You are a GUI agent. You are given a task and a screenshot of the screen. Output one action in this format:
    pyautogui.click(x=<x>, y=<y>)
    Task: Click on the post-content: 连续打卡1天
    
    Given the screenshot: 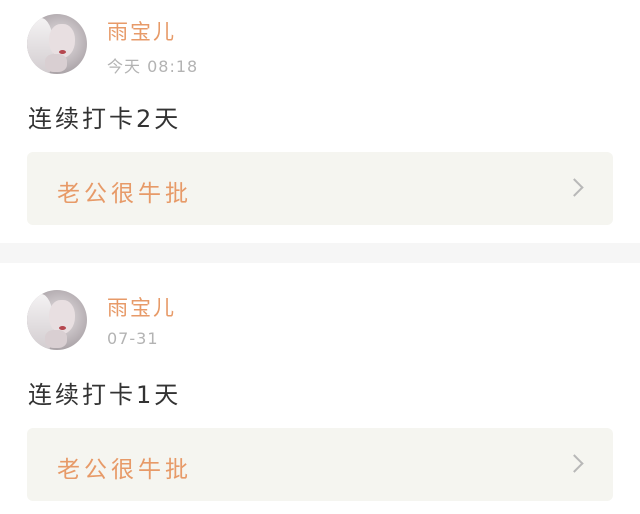 What is the action you would take?
    pyautogui.click(x=105, y=395)
    